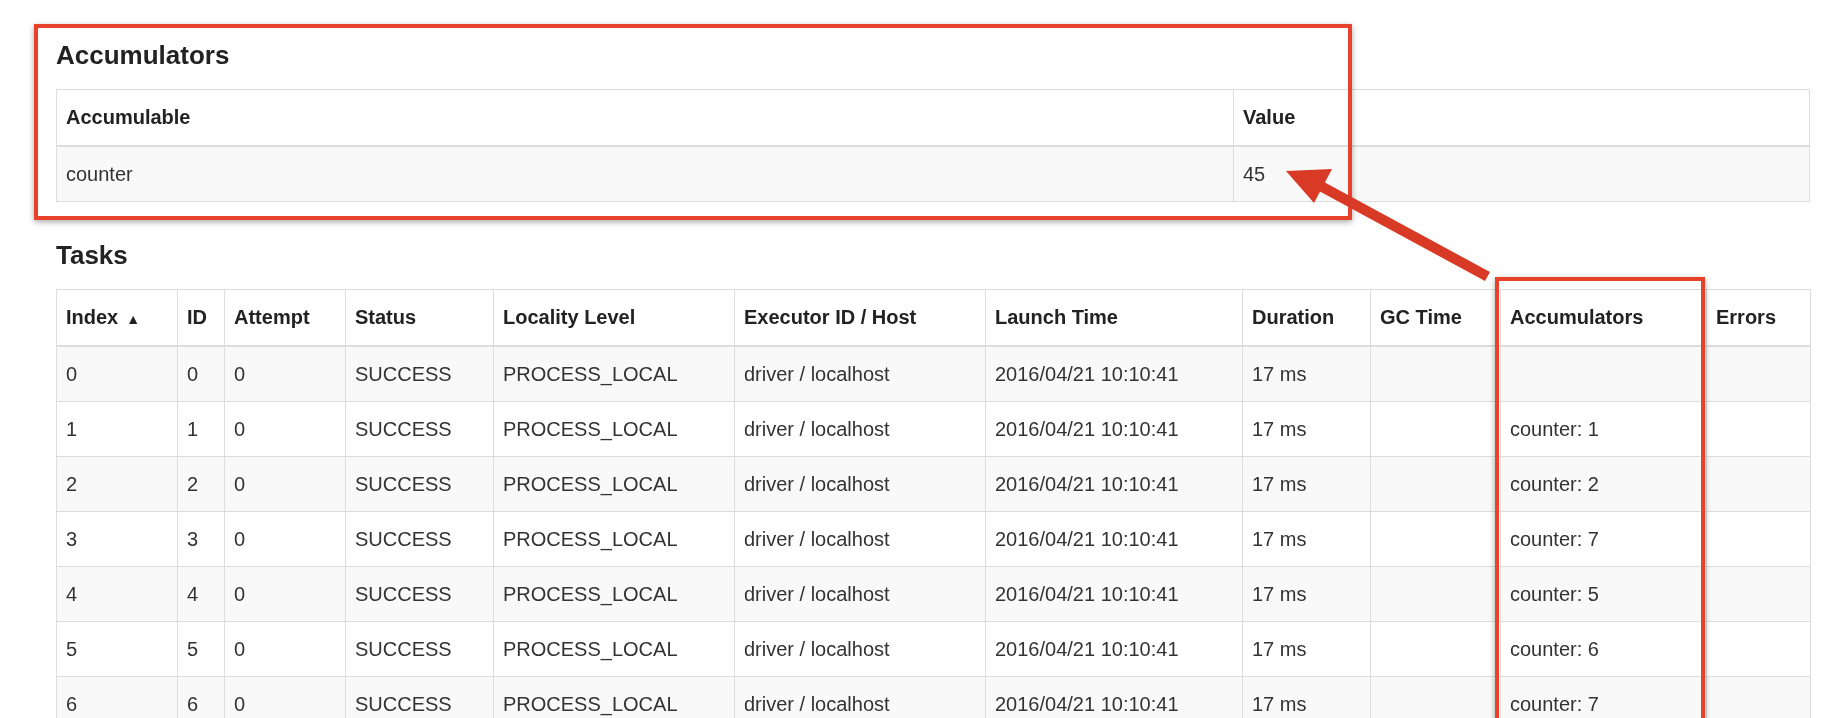 Image resolution: width=1822 pixels, height=718 pixels. I want to click on section-title: Accumulators, so click(143, 55).